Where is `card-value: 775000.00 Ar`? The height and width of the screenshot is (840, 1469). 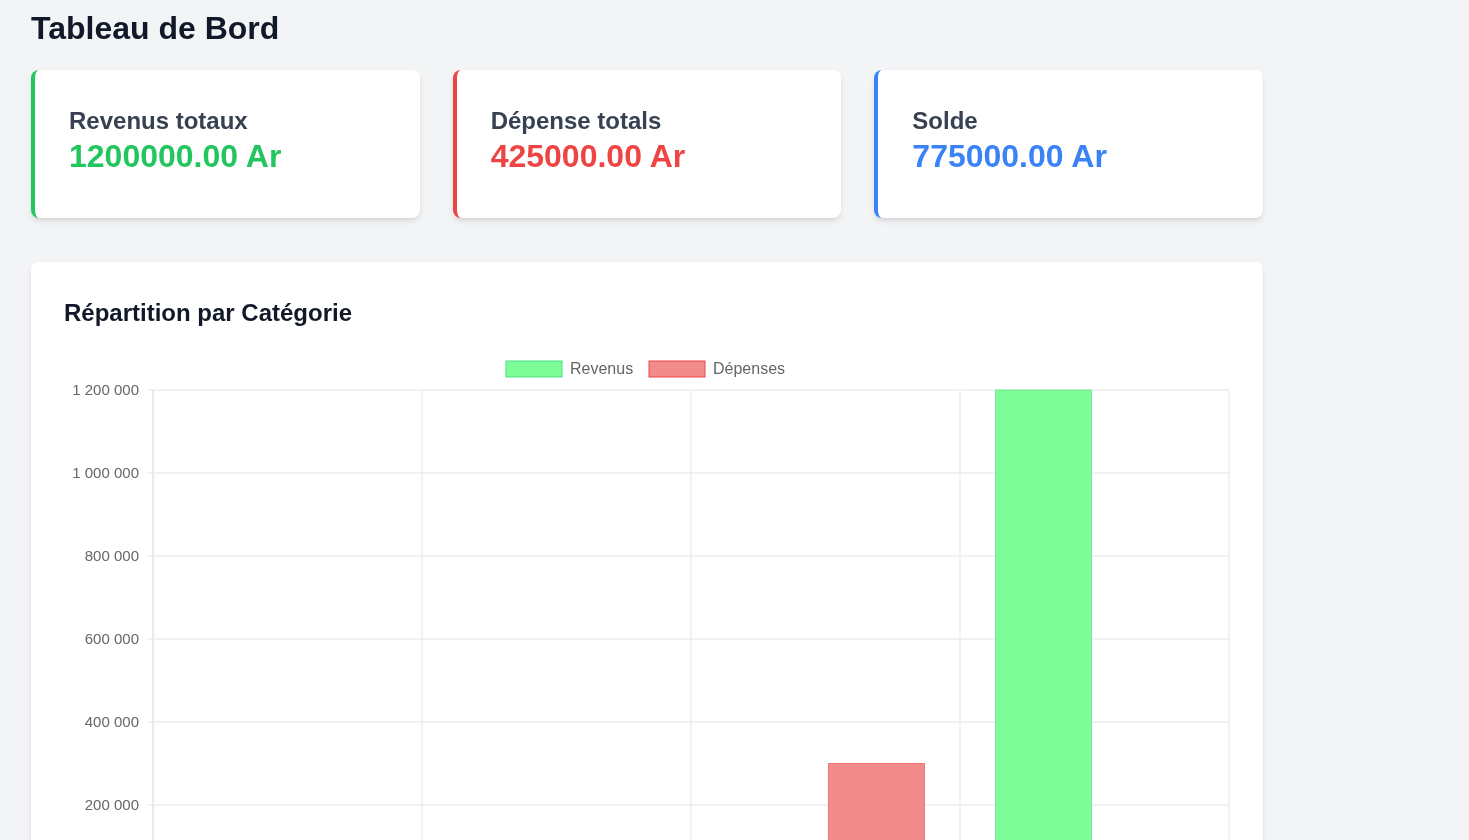 card-value: 775000.00 Ar is located at coordinates (1010, 156).